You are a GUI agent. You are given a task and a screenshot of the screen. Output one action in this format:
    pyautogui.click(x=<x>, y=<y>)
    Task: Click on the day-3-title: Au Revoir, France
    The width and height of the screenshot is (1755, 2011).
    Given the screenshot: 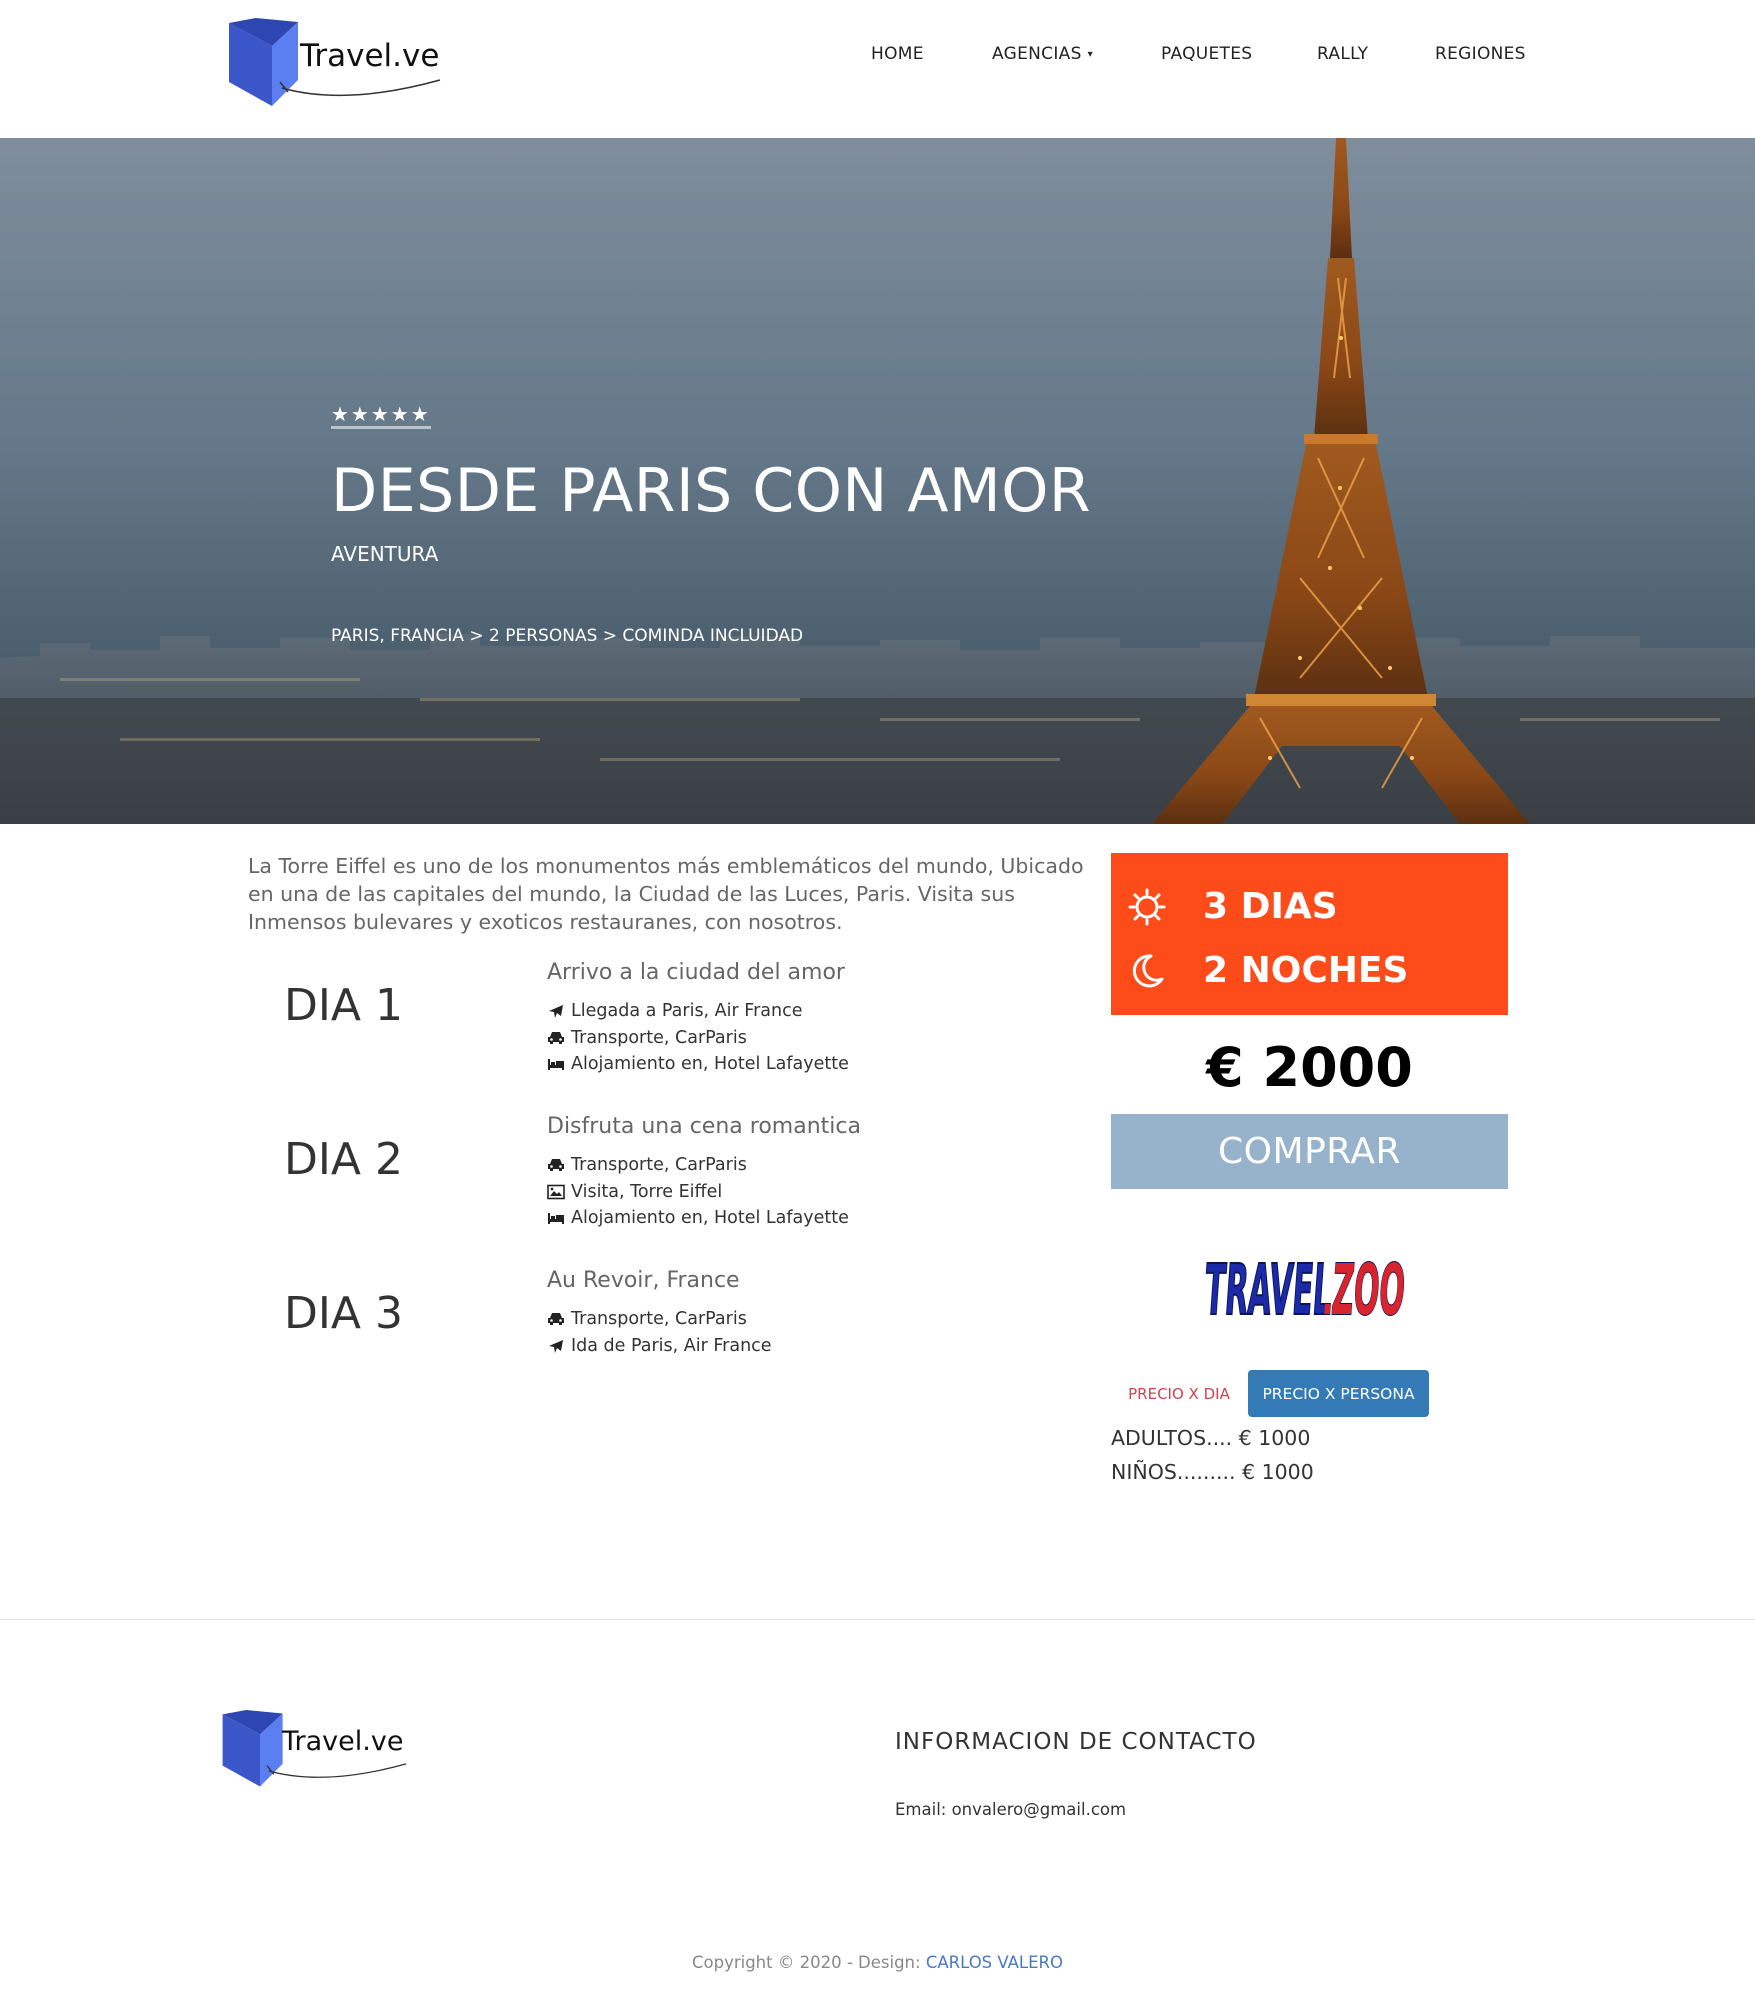 What is the action you would take?
    pyautogui.click(x=643, y=1280)
    